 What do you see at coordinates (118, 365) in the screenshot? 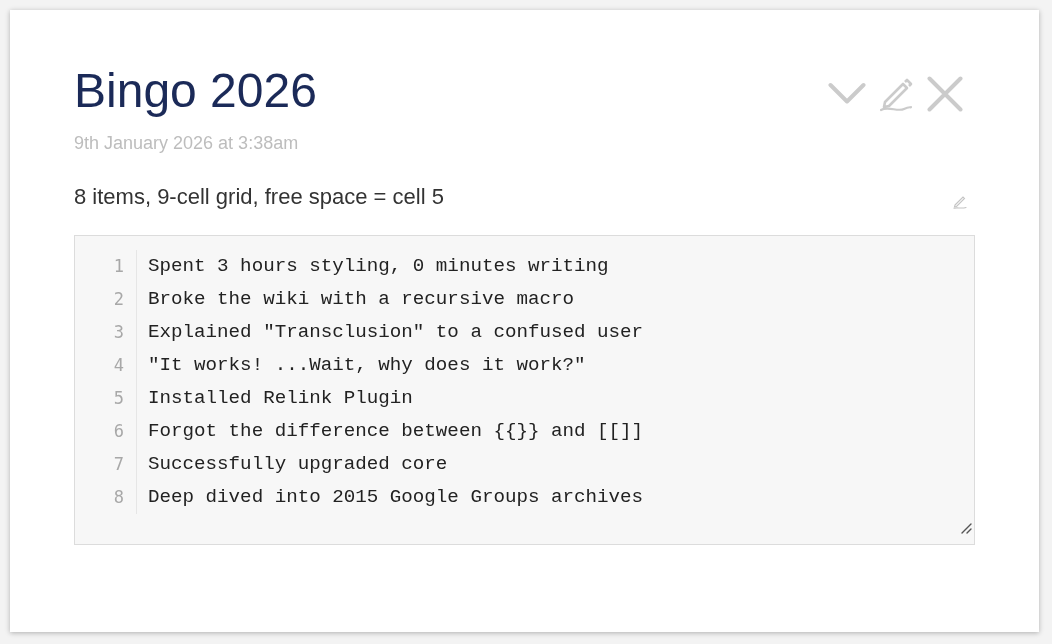
I see `line-number: 4` at bounding box center [118, 365].